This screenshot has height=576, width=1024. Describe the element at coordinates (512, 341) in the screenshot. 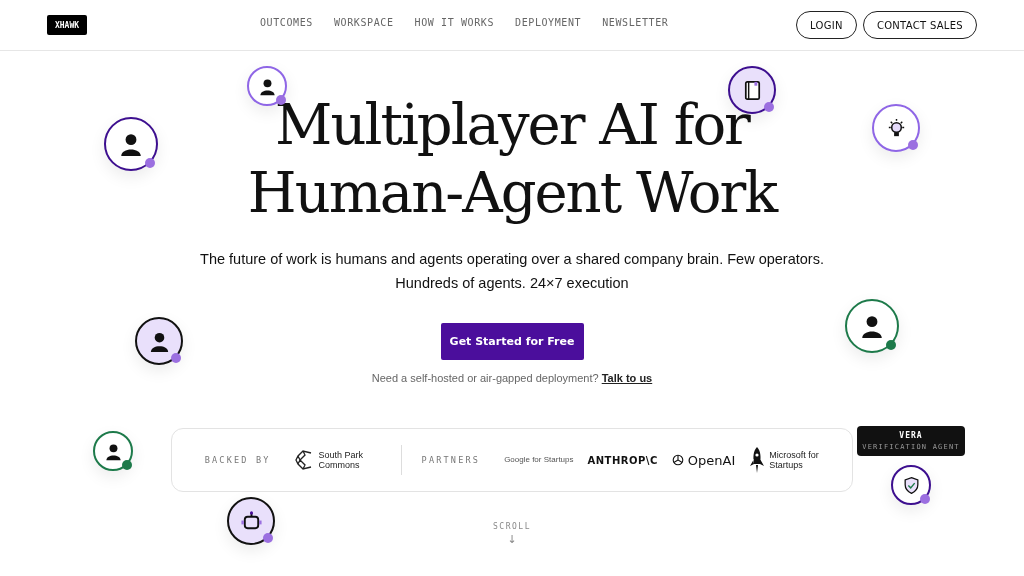

I see `get-started-button: Get Started for Free` at that location.